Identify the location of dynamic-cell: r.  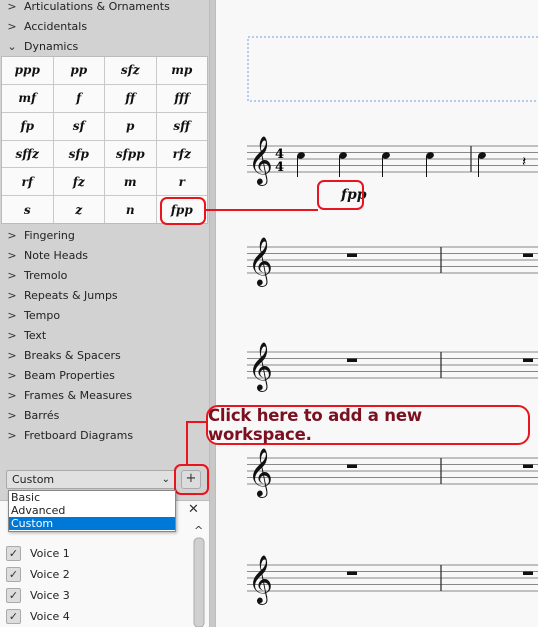
(181, 182).